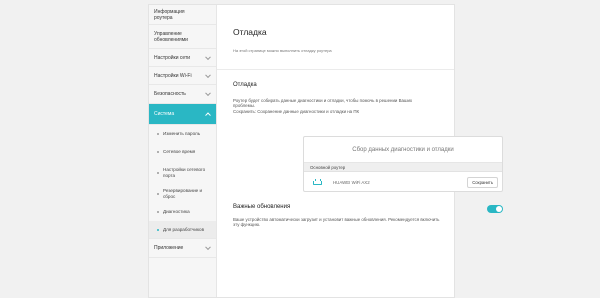 This screenshot has width=600, height=298. I want to click on sidebar-item-label: Настройки Wi-Fi, so click(173, 75).